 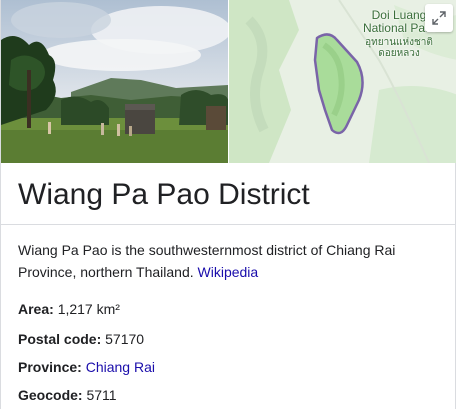 I want to click on fact-postal-code: Postal code: 57170, so click(x=81, y=339).